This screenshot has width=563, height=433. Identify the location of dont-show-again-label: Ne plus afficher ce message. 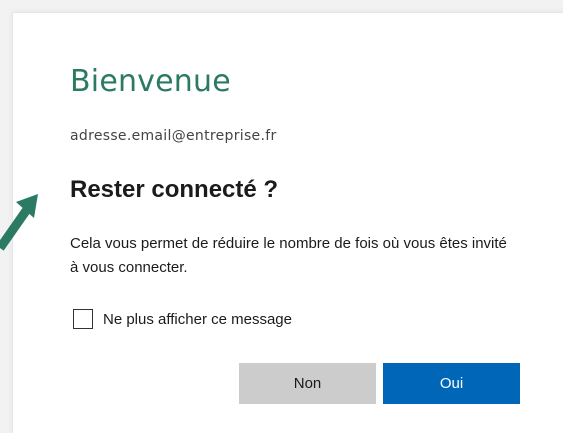
(197, 319).